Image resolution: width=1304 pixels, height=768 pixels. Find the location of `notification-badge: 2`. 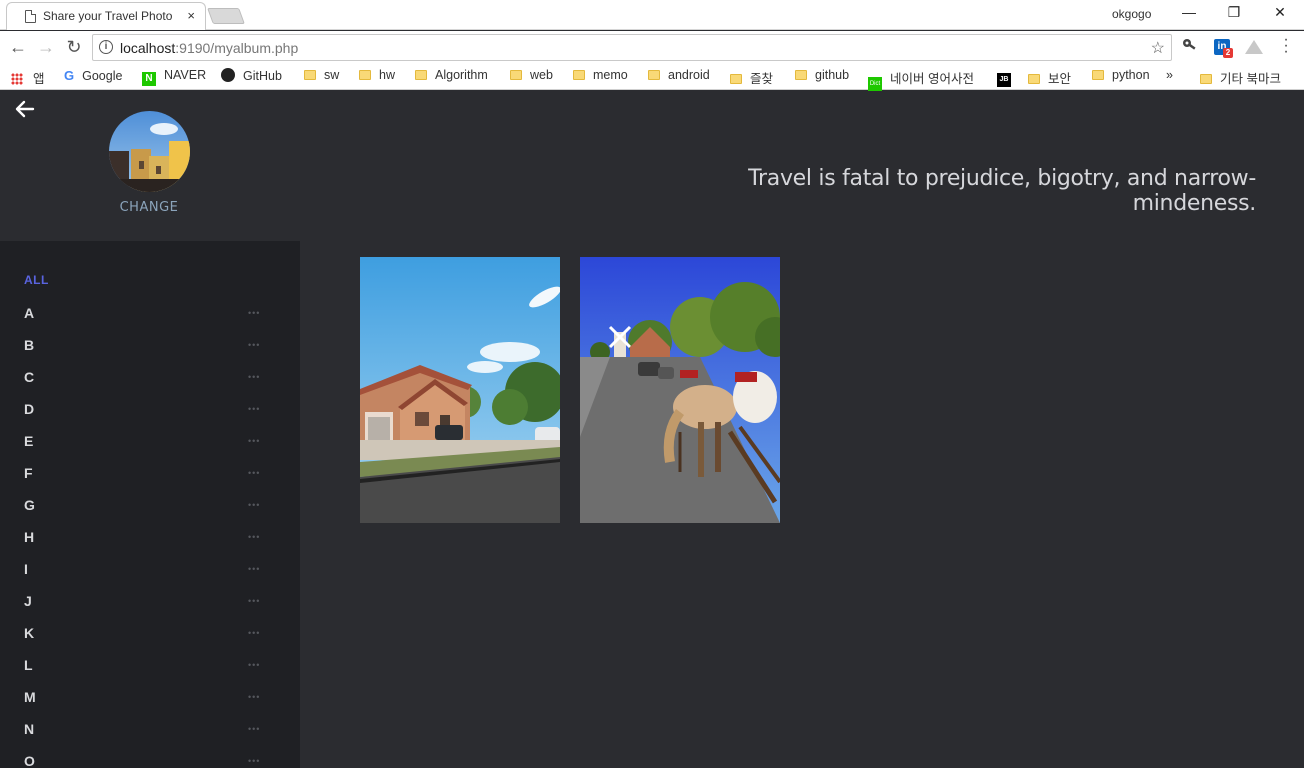

notification-badge: 2 is located at coordinates (1228, 53).